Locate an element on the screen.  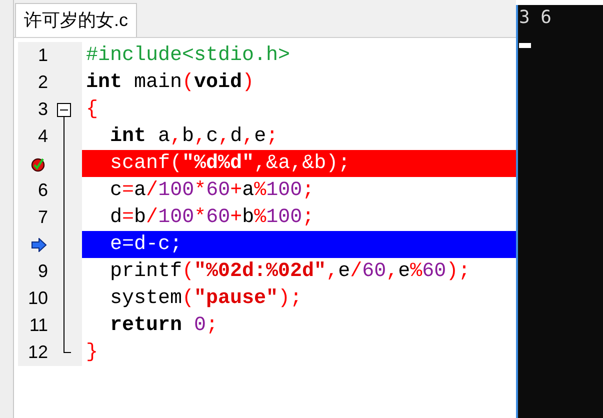
breakpoint-icon is located at coordinates (38, 164).